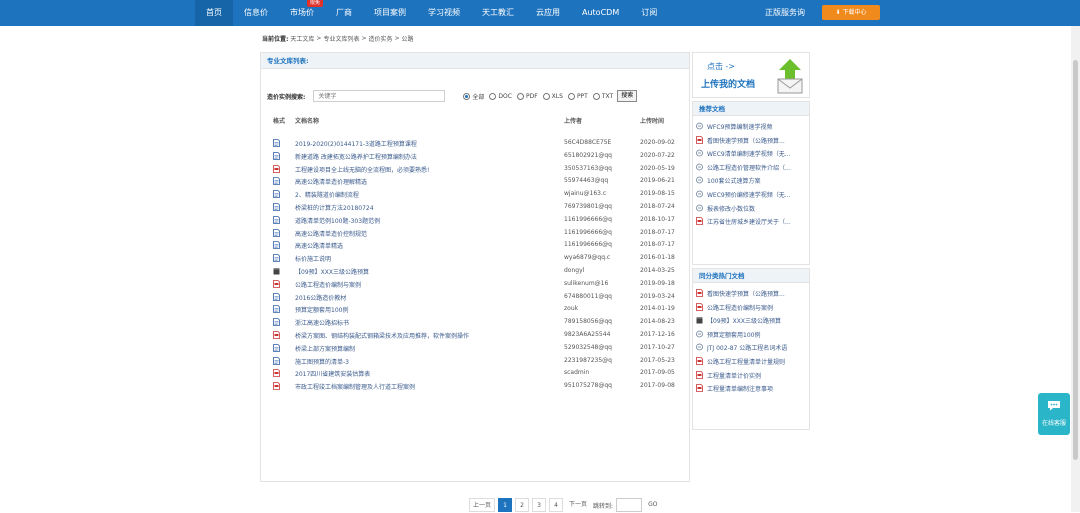 Image resolution: width=1080 pixels, height=513 pixels. I want to click on side-list-item: 【09预】XXX三级公路预算, so click(751, 321).